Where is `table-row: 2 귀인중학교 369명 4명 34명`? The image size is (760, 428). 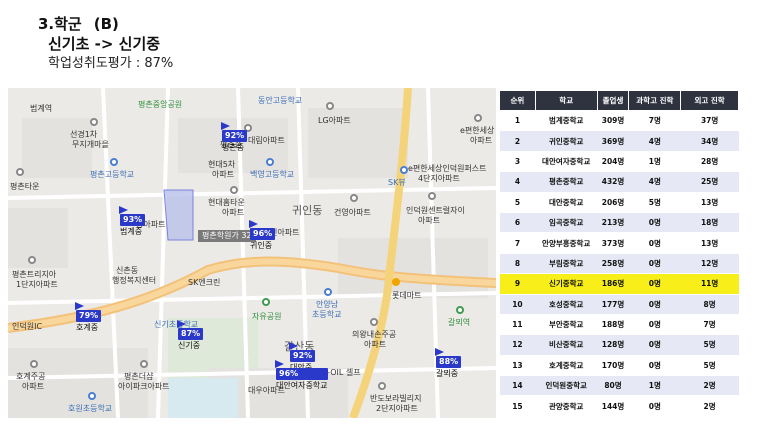
table-row: 2 귀인중학교 369명 4명 34명 is located at coordinates (619, 141).